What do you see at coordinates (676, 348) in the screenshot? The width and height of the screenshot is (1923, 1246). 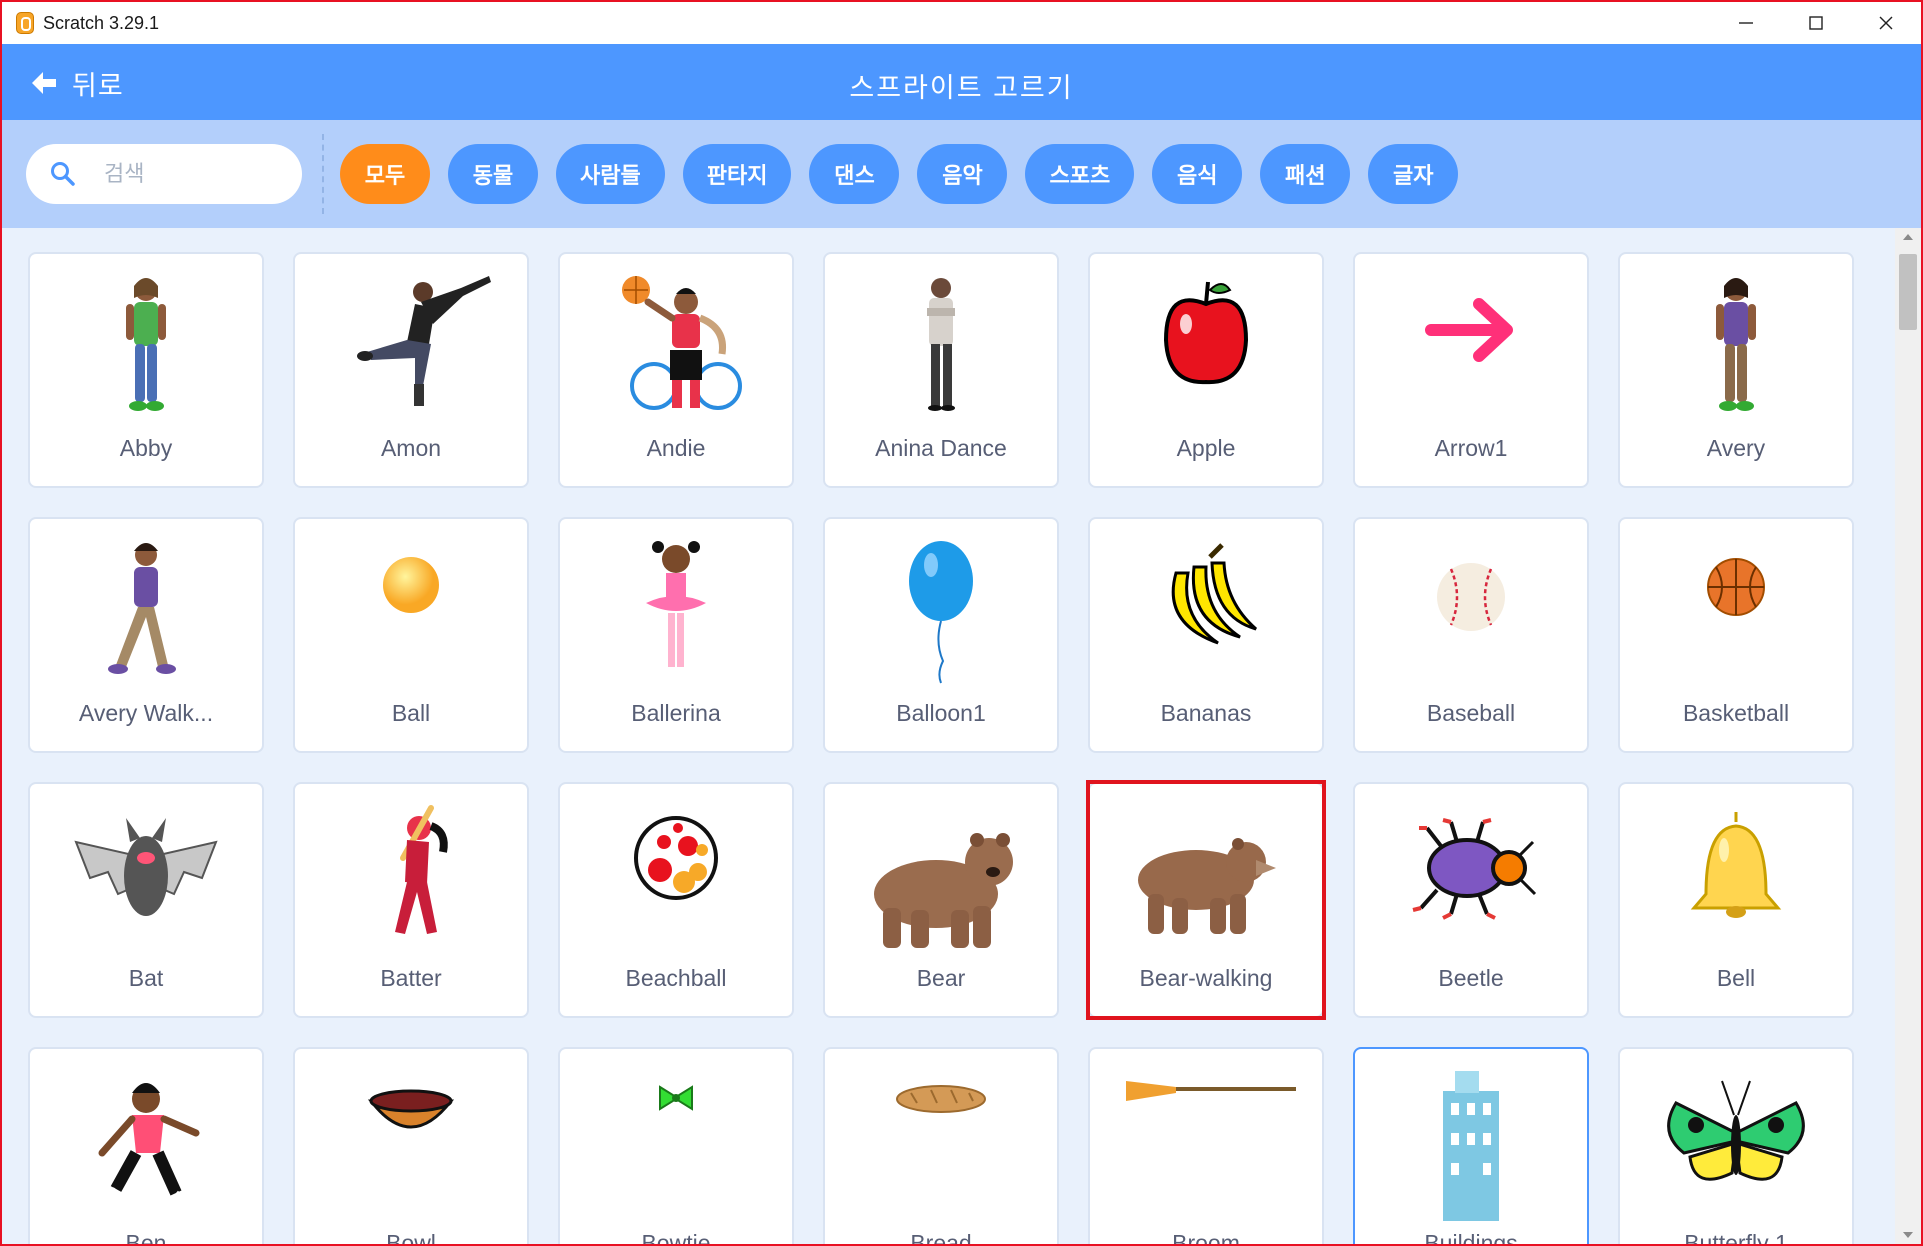 I see `andie-sprite-icon` at bounding box center [676, 348].